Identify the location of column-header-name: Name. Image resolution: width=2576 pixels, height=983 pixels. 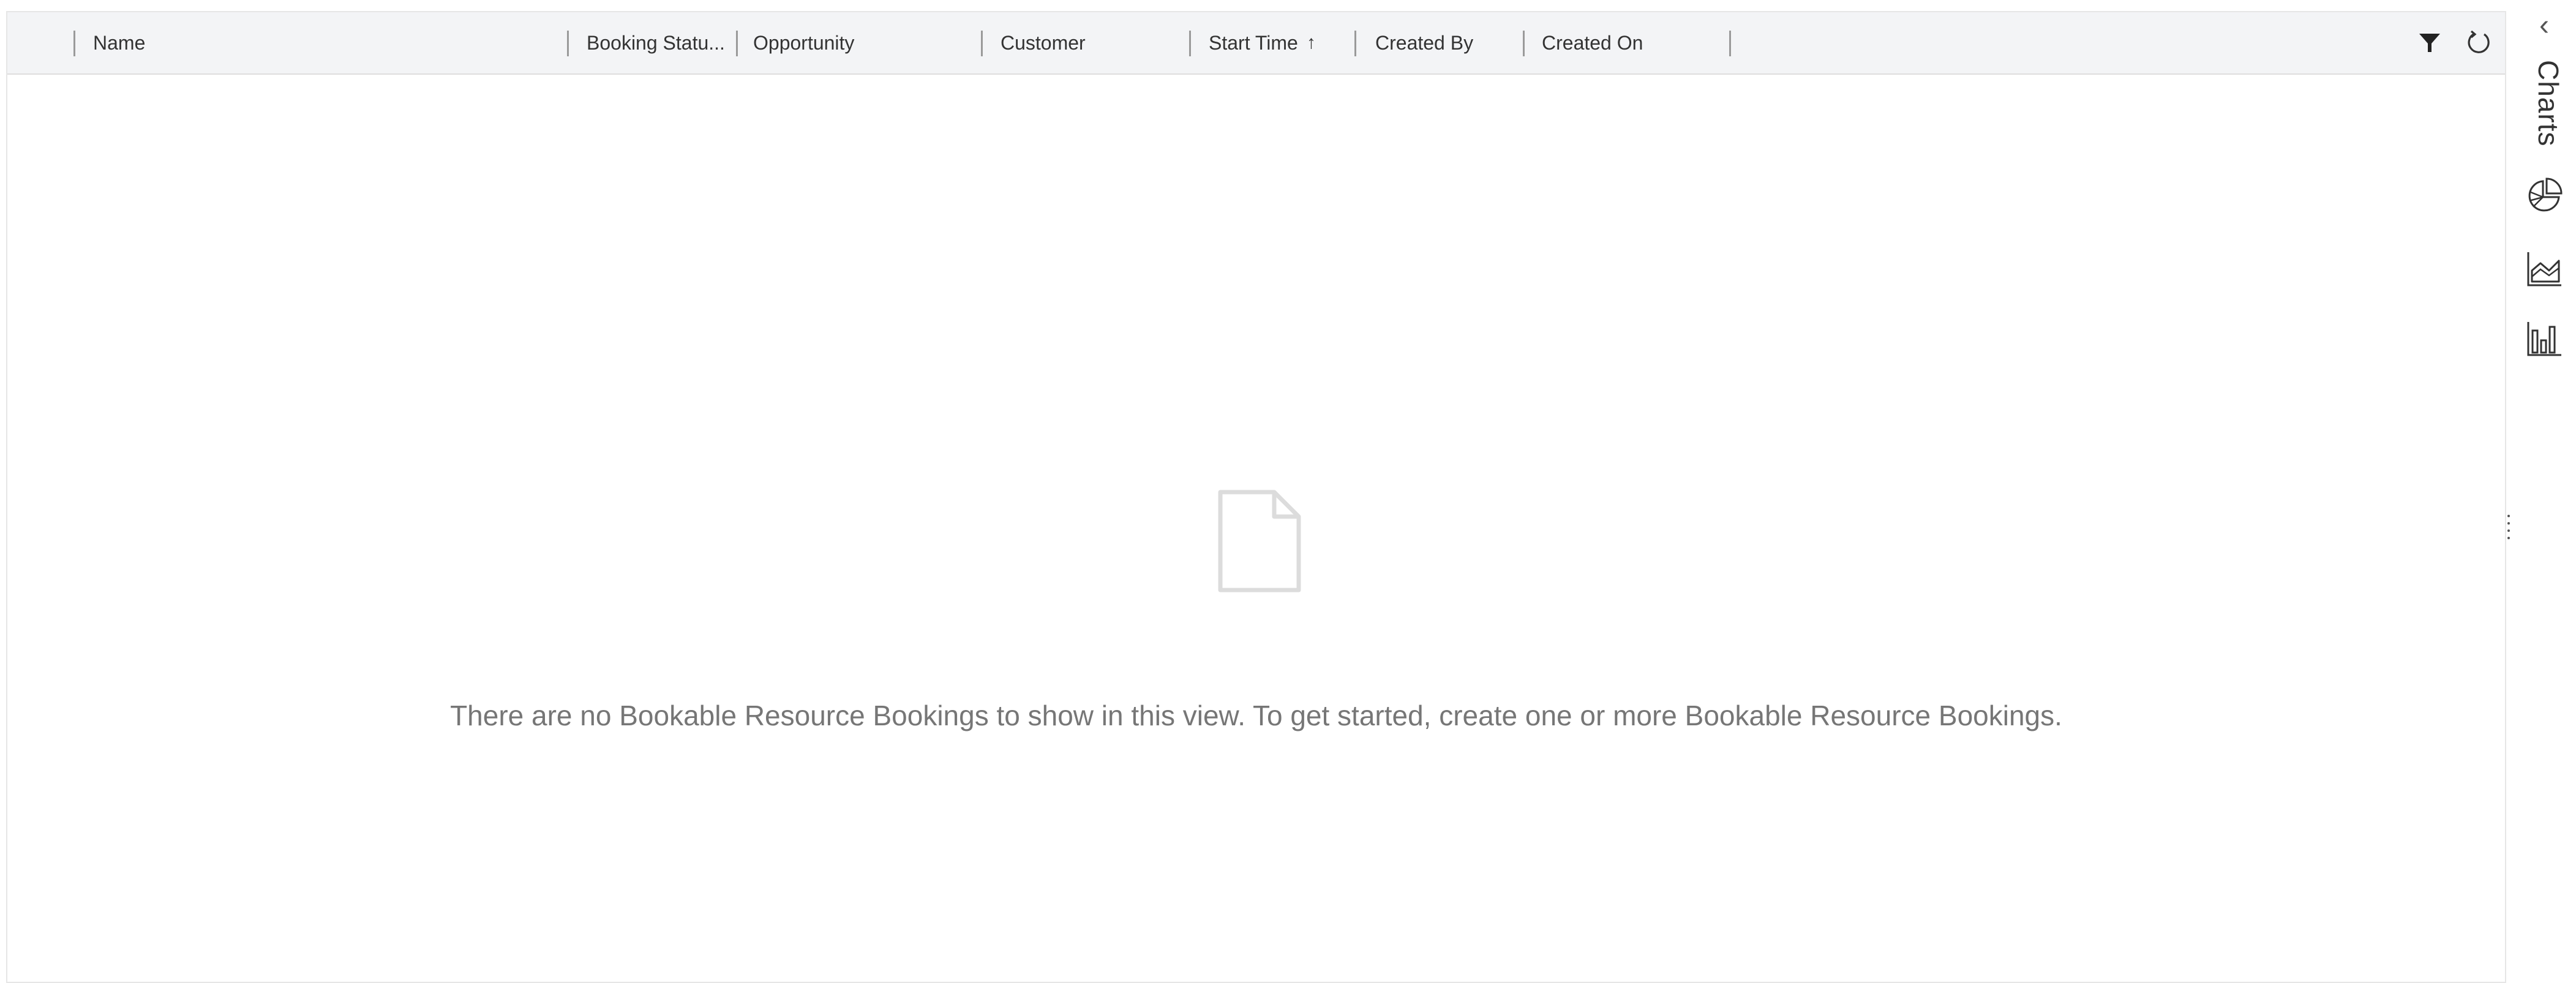
(119, 42).